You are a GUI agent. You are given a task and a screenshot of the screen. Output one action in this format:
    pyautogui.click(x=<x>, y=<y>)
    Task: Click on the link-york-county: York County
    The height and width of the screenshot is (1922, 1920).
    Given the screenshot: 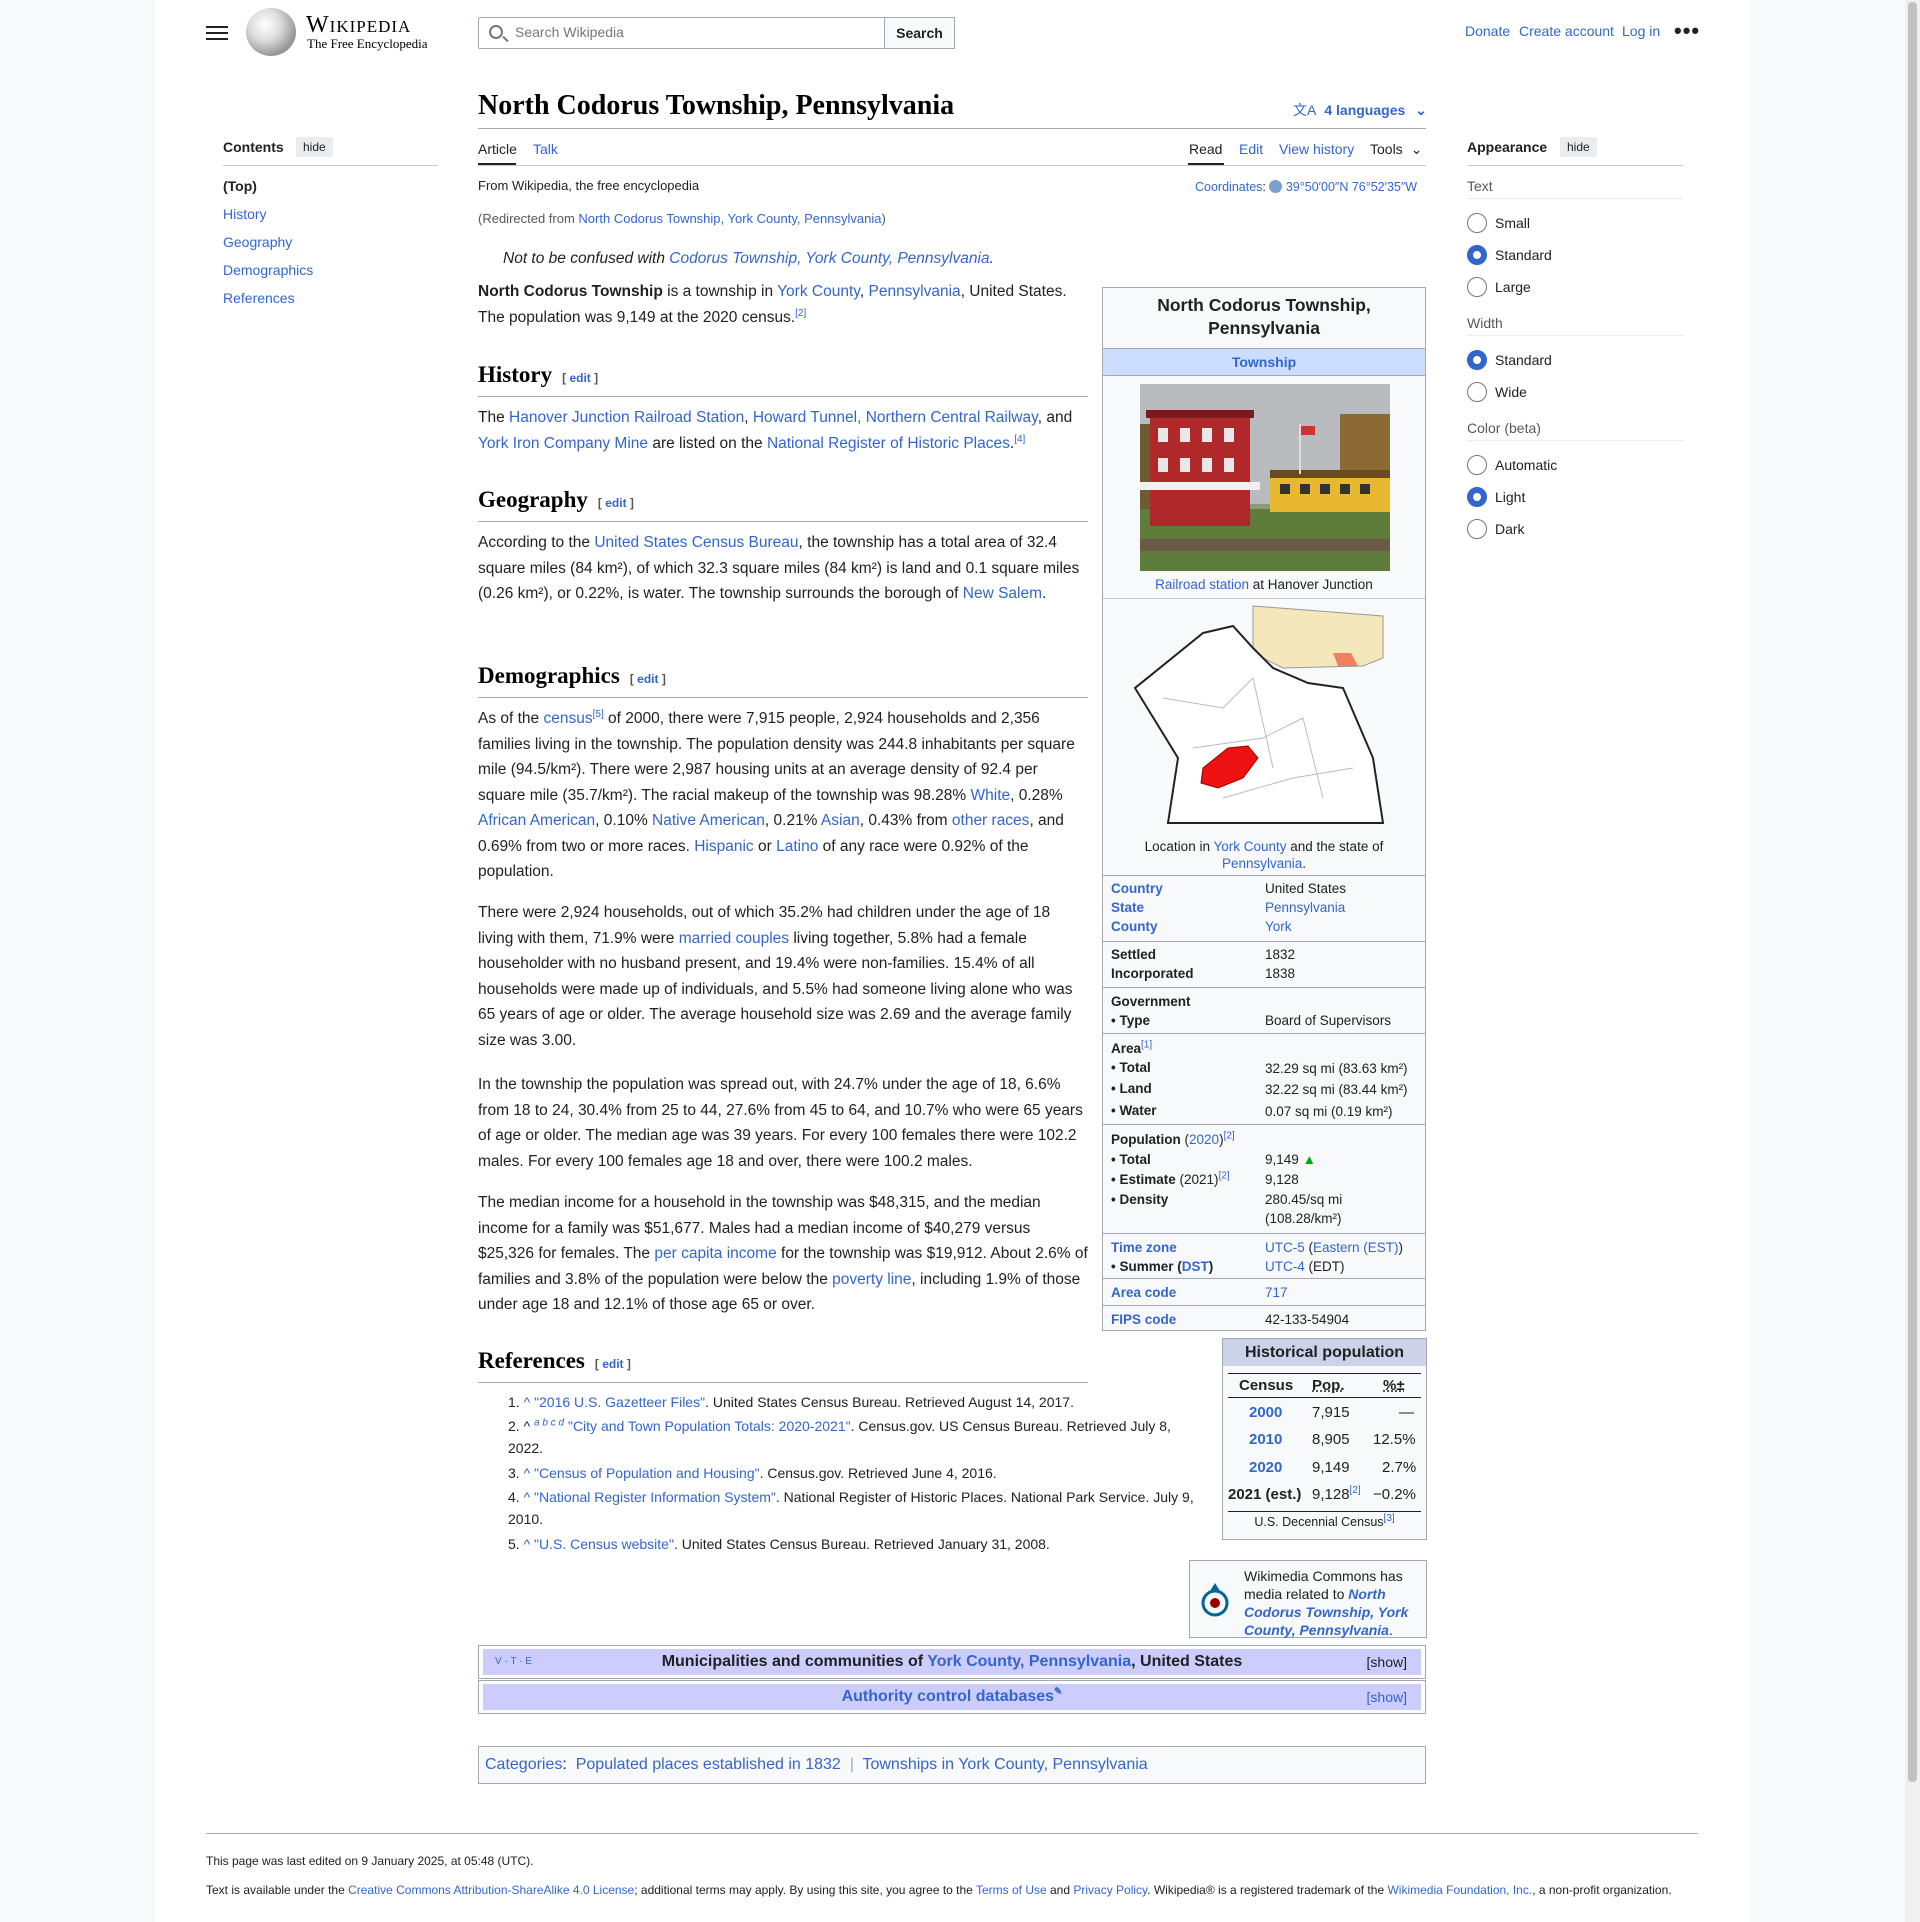 What is the action you would take?
    pyautogui.click(x=818, y=291)
    